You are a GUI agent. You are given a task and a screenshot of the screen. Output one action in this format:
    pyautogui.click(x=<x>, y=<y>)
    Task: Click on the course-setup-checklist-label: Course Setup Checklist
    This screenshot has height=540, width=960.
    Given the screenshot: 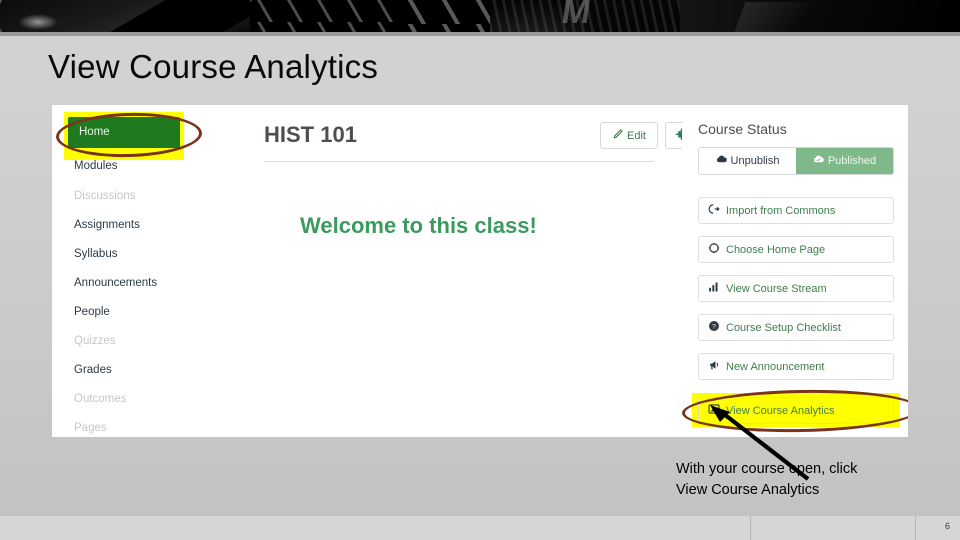 What is the action you would take?
    pyautogui.click(x=783, y=327)
    